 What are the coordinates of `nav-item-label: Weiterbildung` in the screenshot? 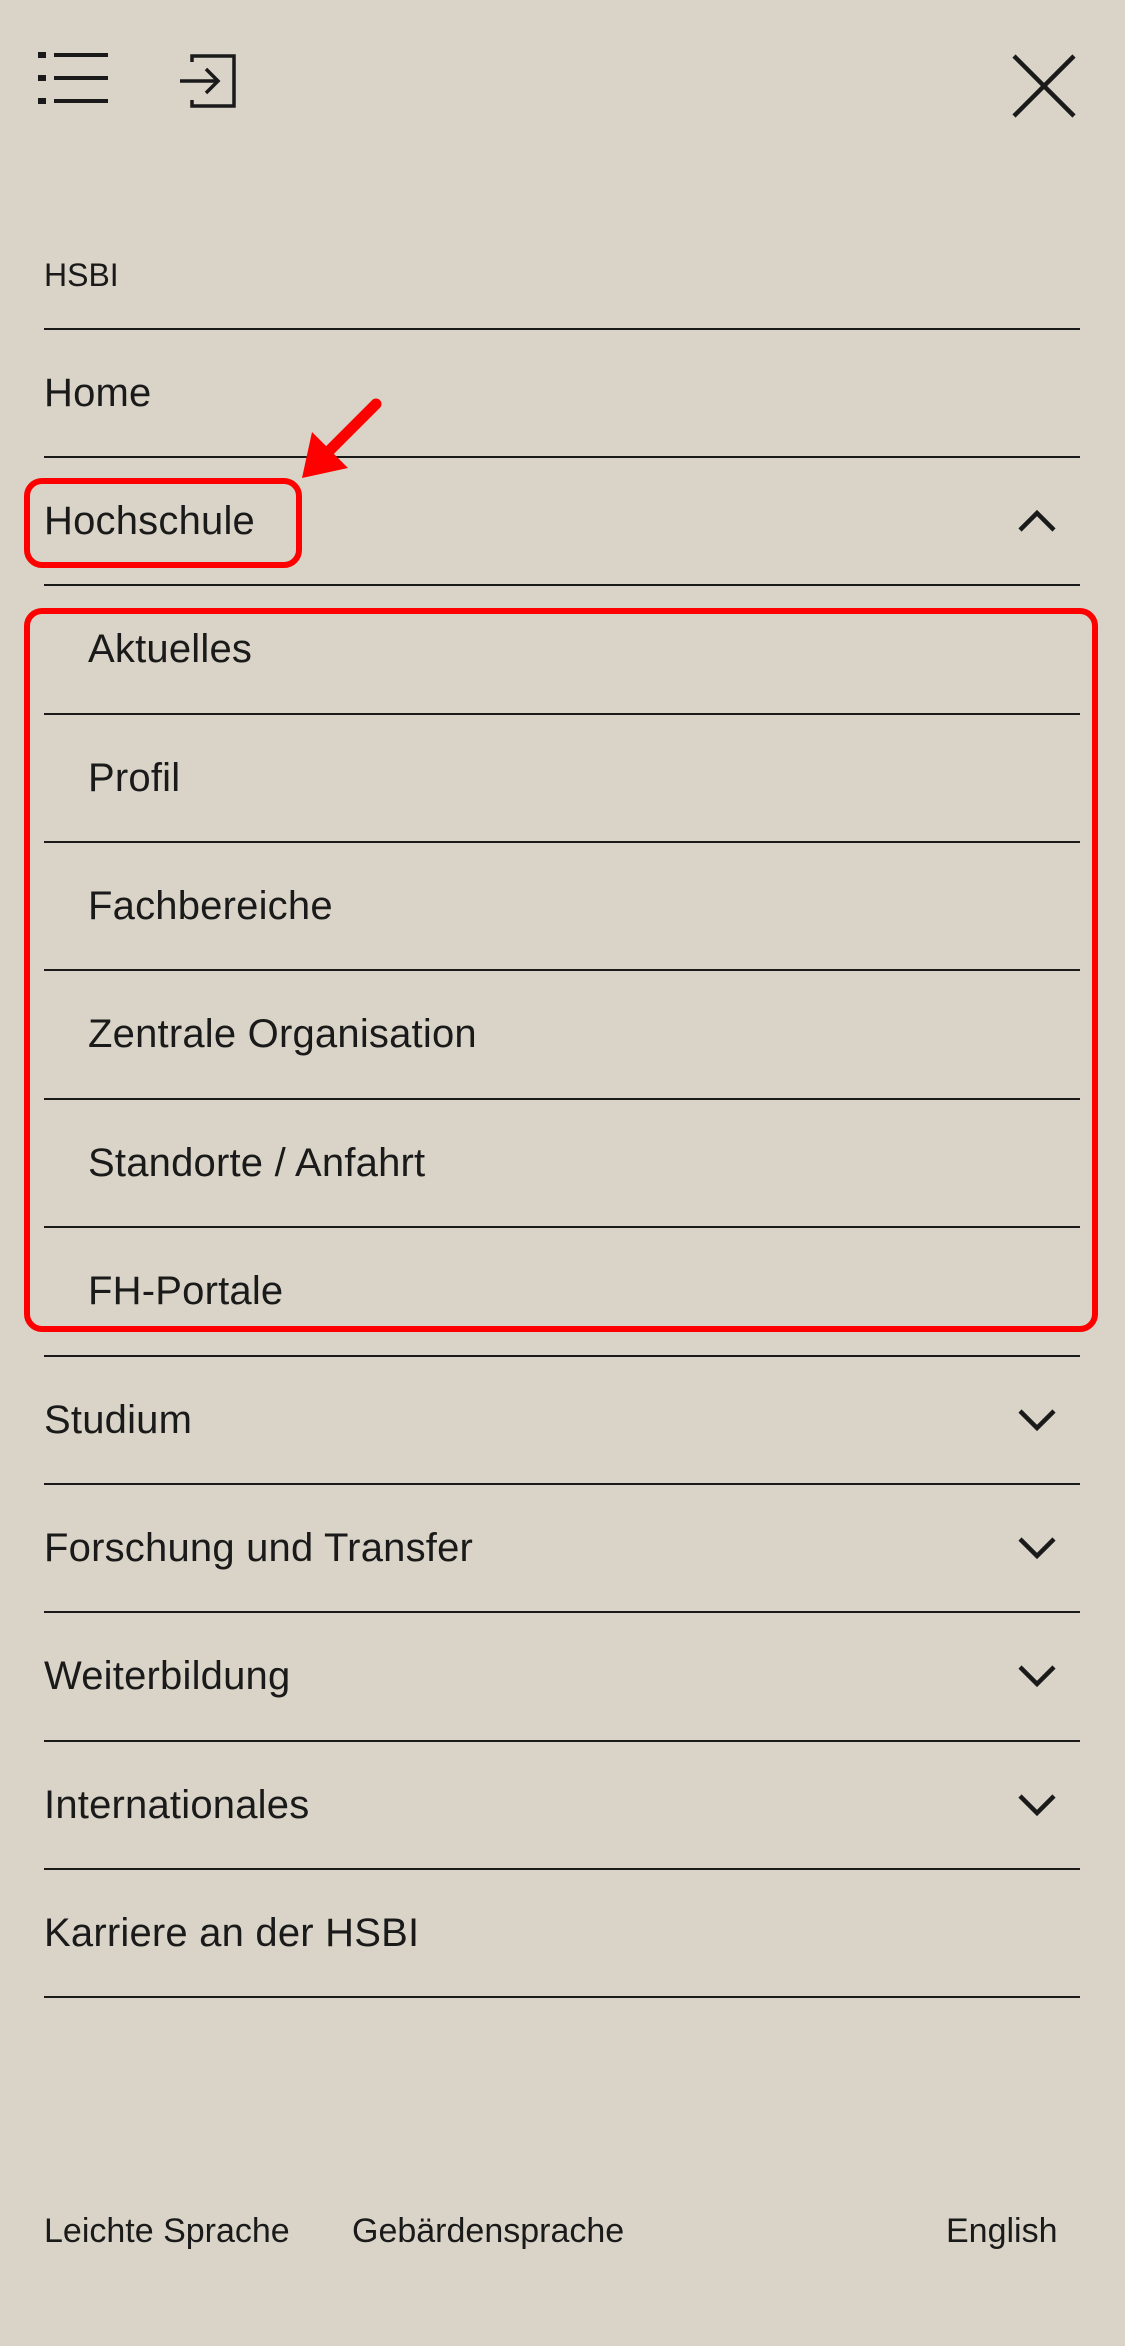 It's located at (167, 1676).